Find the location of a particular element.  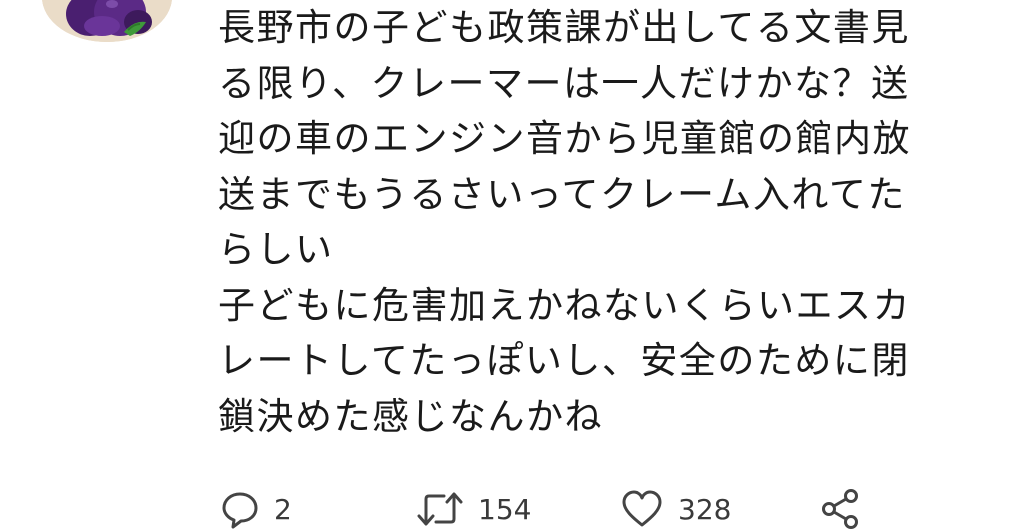

reply-count: 2 is located at coordinates (283, 509).